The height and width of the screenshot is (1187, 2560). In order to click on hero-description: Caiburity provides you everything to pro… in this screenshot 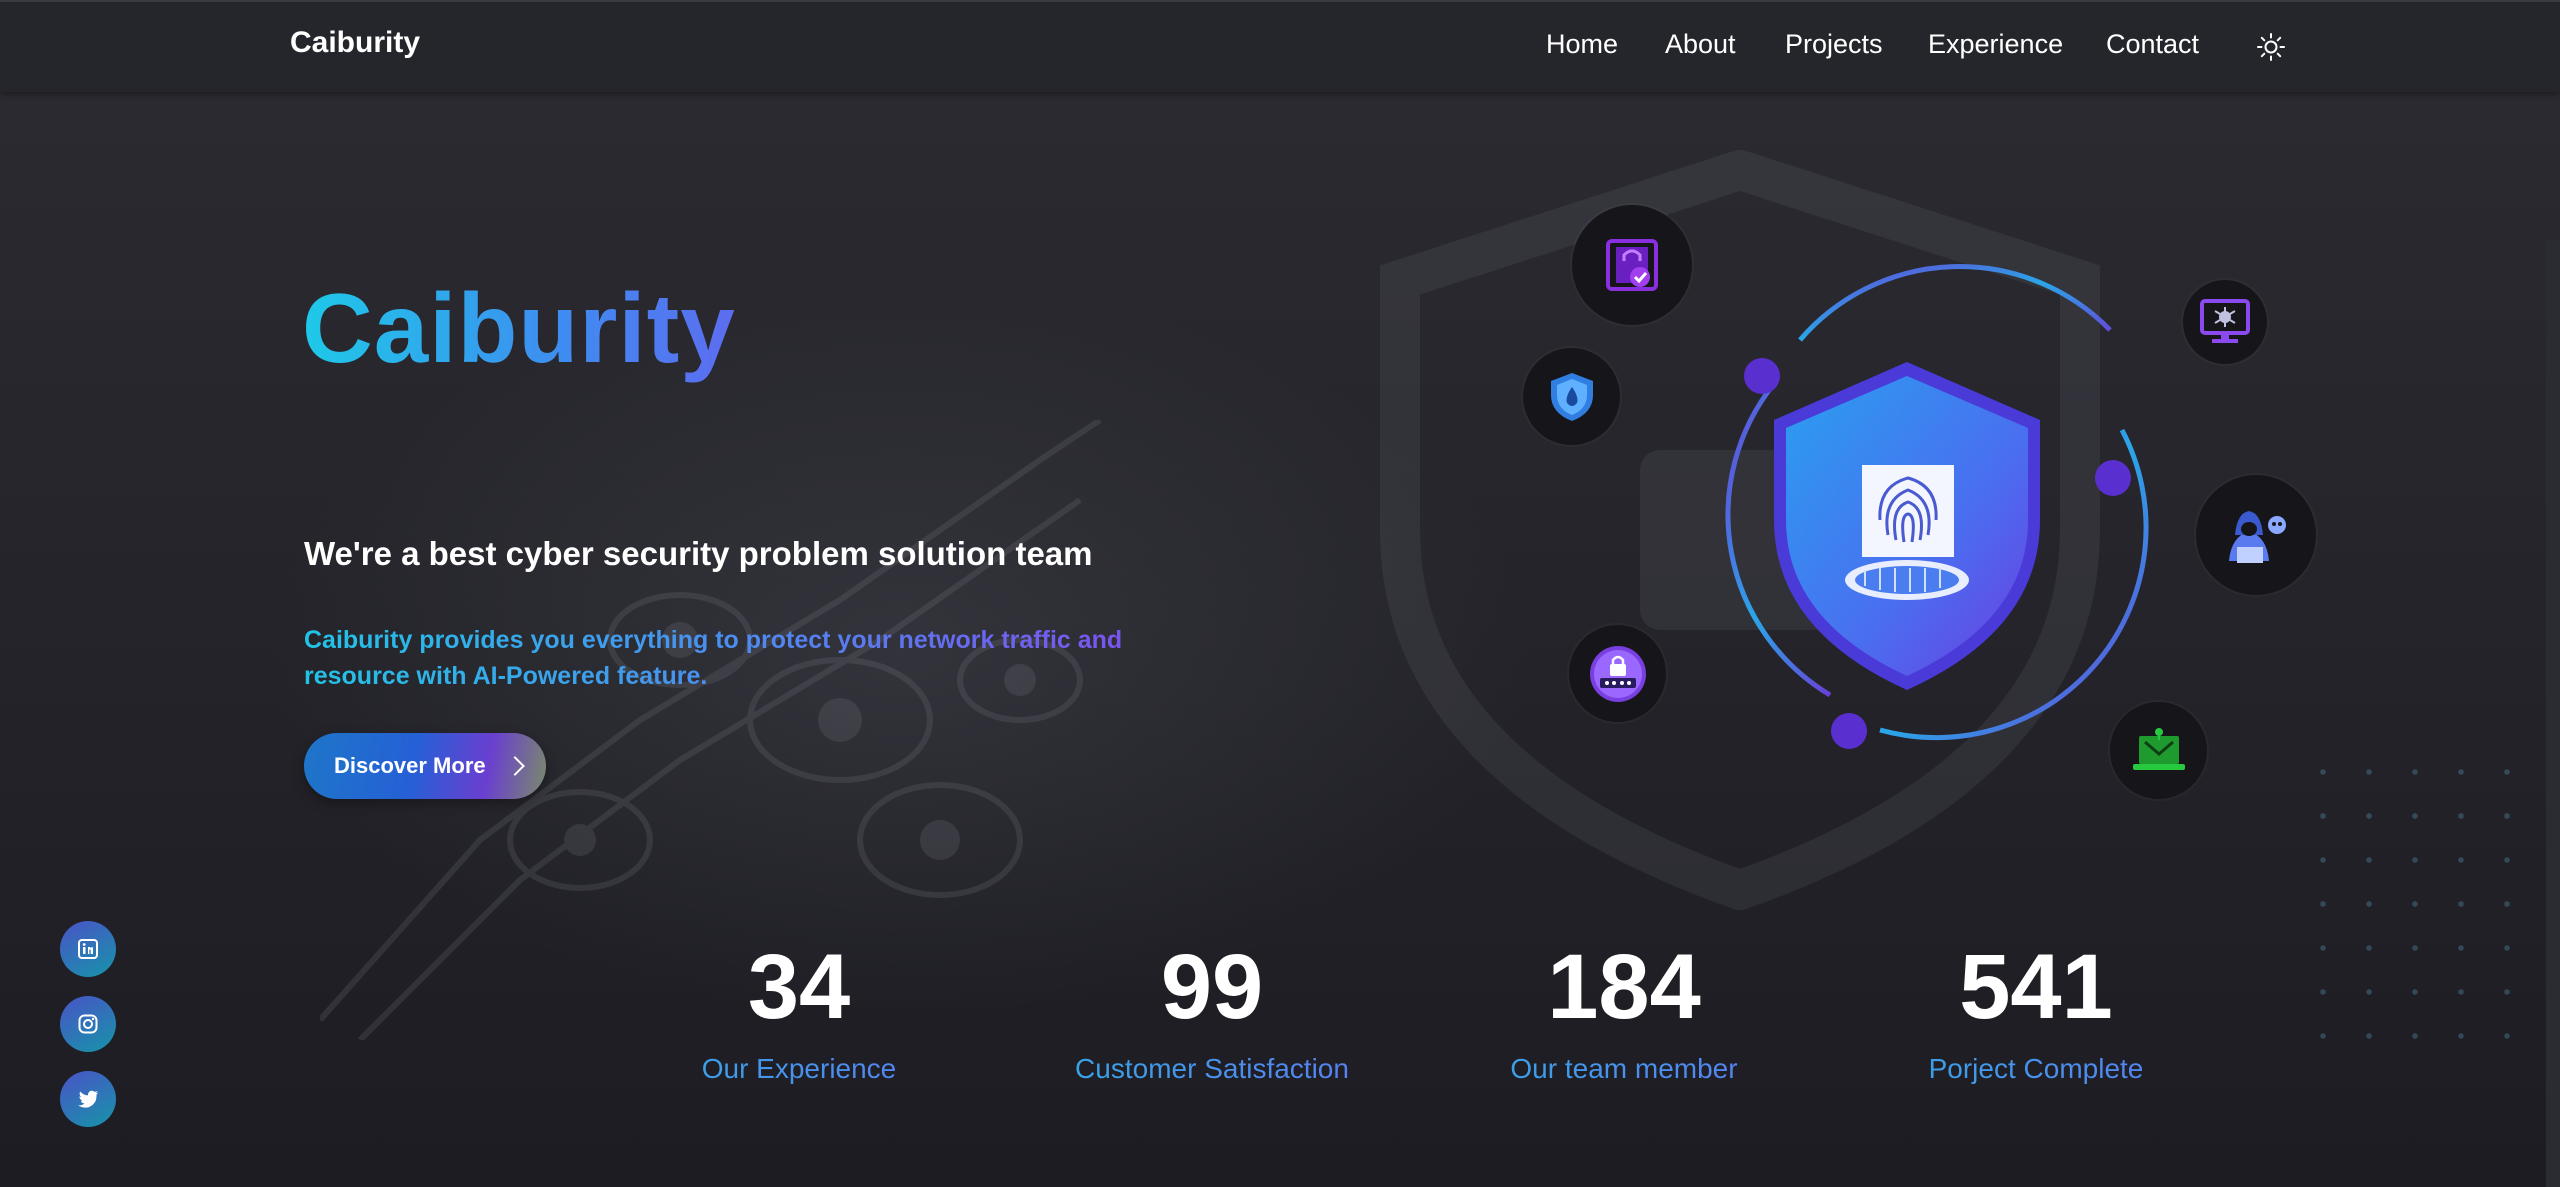, I will do `click(719, 658)`.